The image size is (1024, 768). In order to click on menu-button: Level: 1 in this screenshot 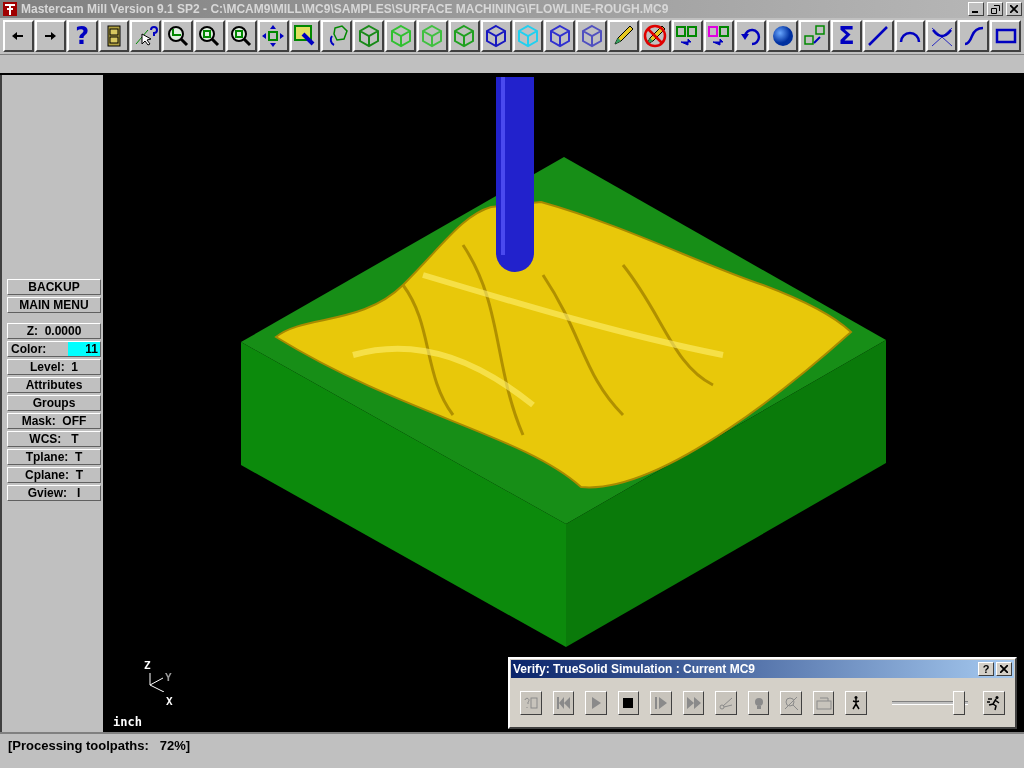, I will do `click(54, 367)`.